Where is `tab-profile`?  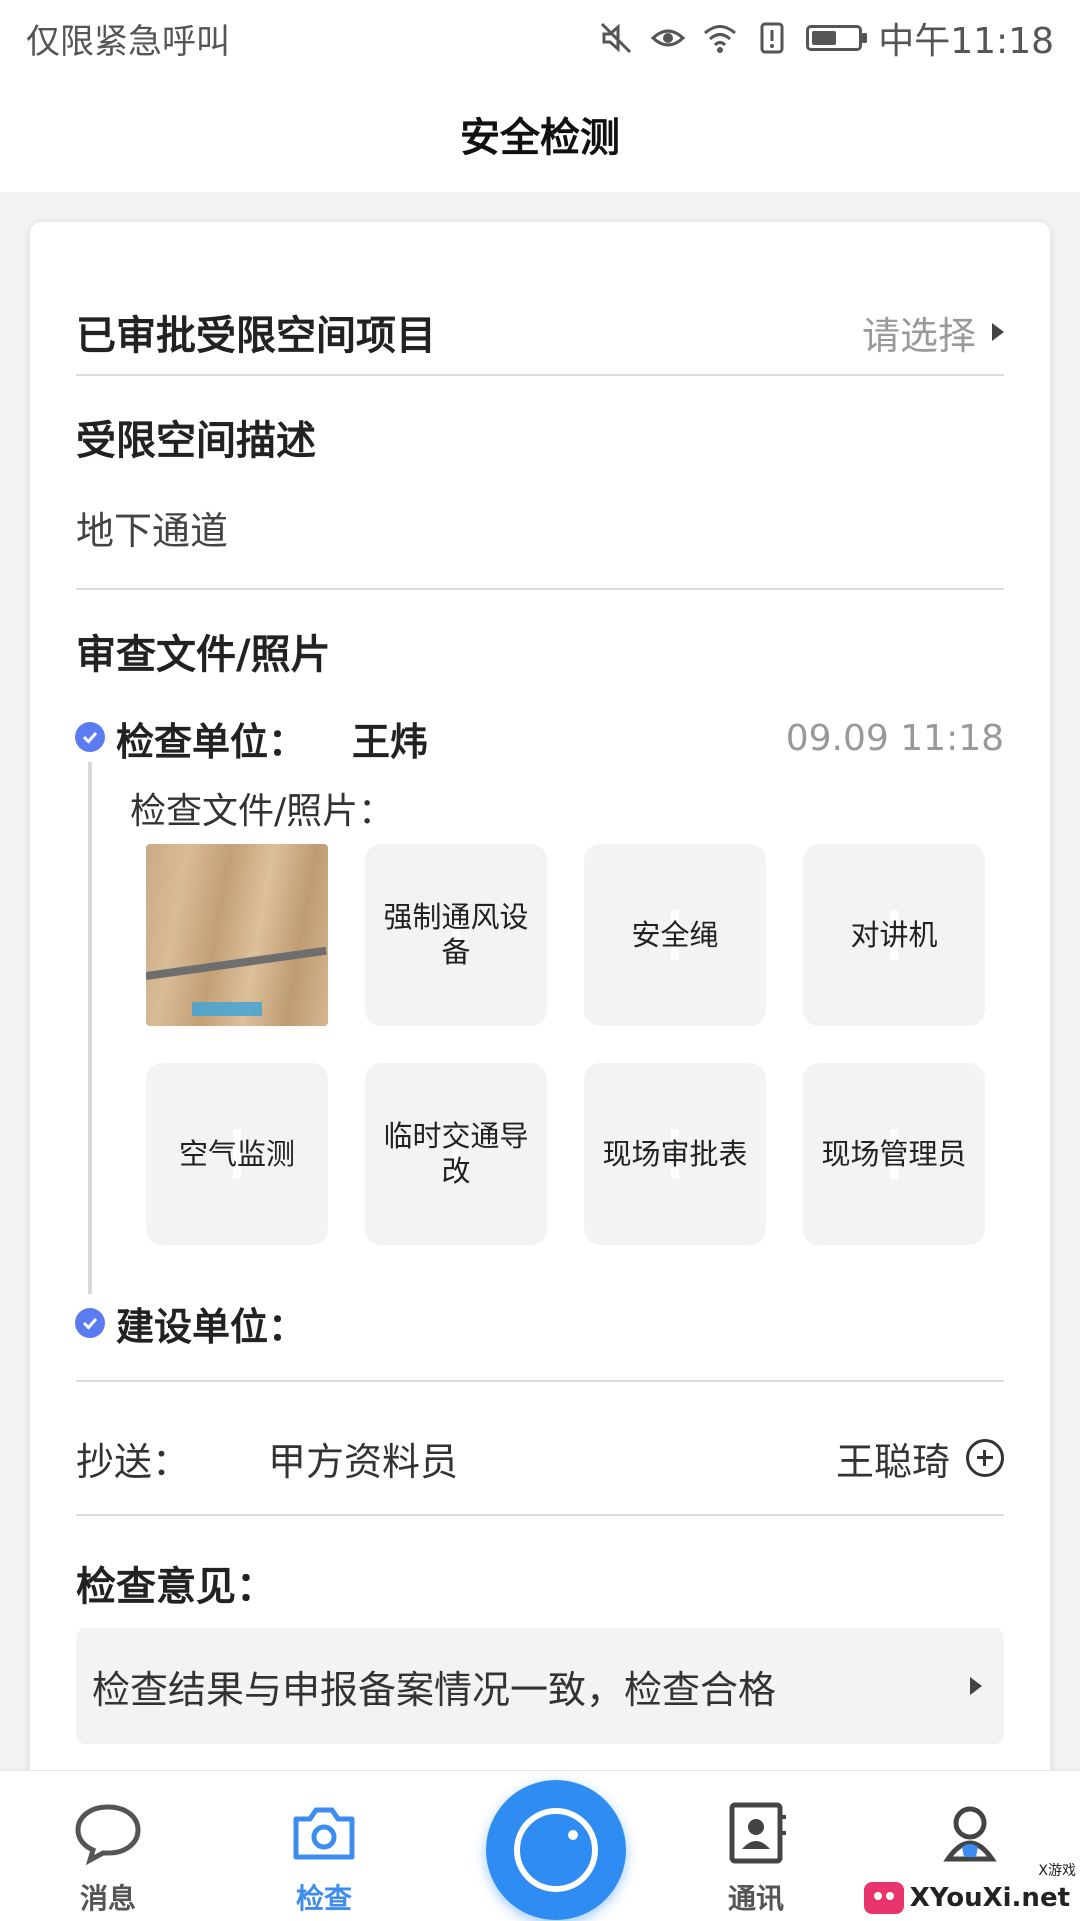
tab-profile is located at coordinates (970, 1833).